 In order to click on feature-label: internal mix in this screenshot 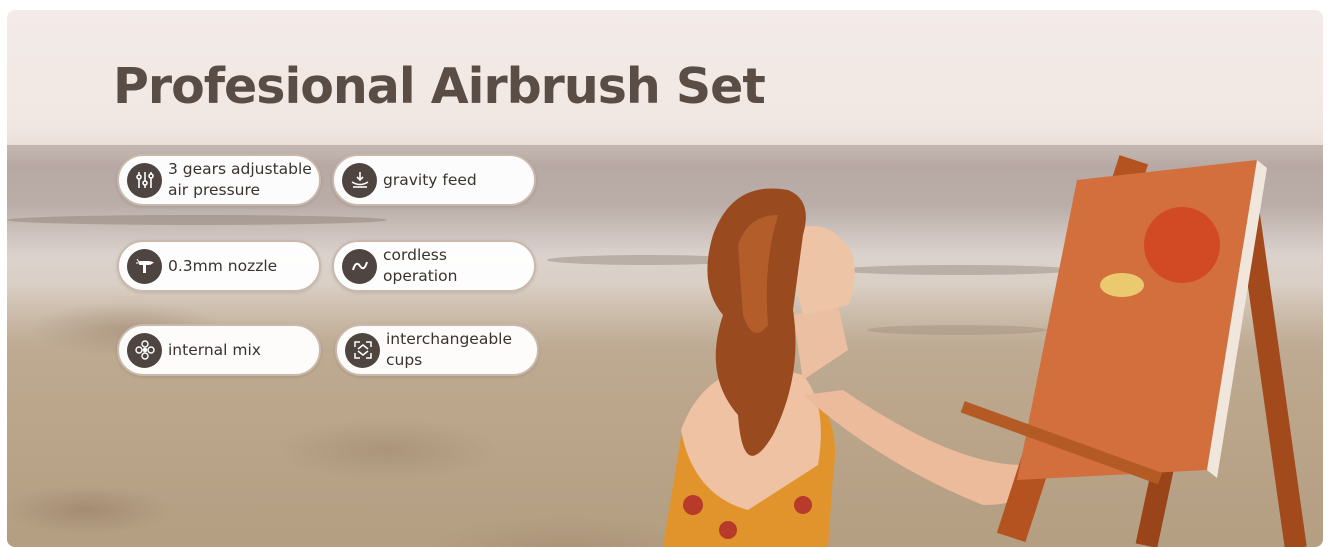, I will do `click(214, 349)`.